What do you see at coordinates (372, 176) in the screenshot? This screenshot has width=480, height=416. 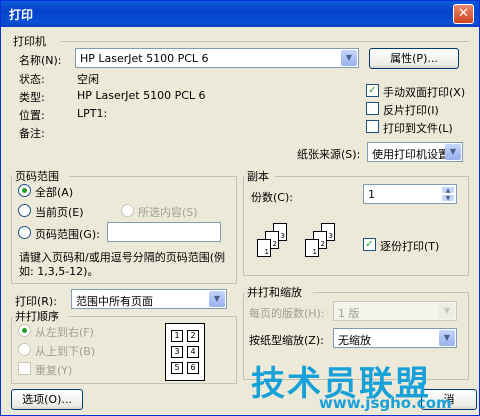 I see `copies-divider` at bounding box center [372, 176].